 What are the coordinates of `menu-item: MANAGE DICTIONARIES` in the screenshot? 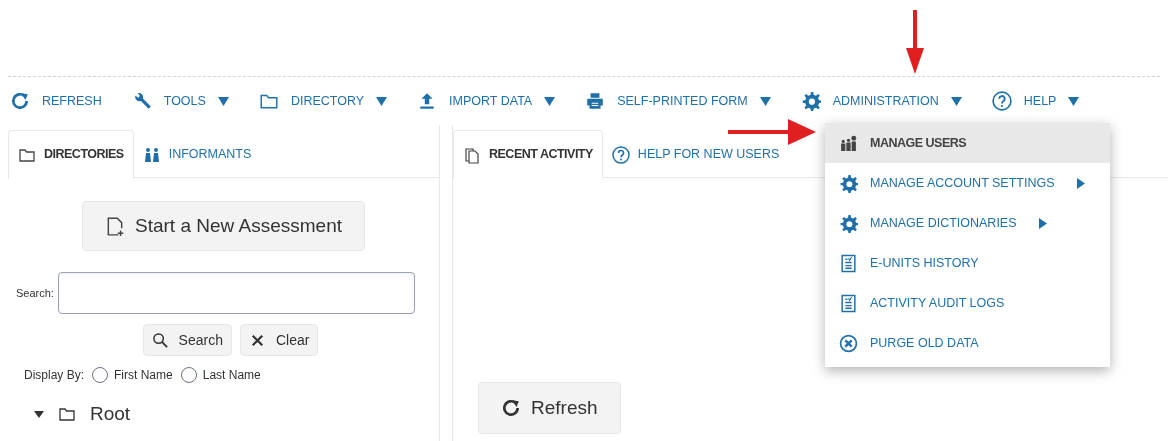 It's located at (967, 223).